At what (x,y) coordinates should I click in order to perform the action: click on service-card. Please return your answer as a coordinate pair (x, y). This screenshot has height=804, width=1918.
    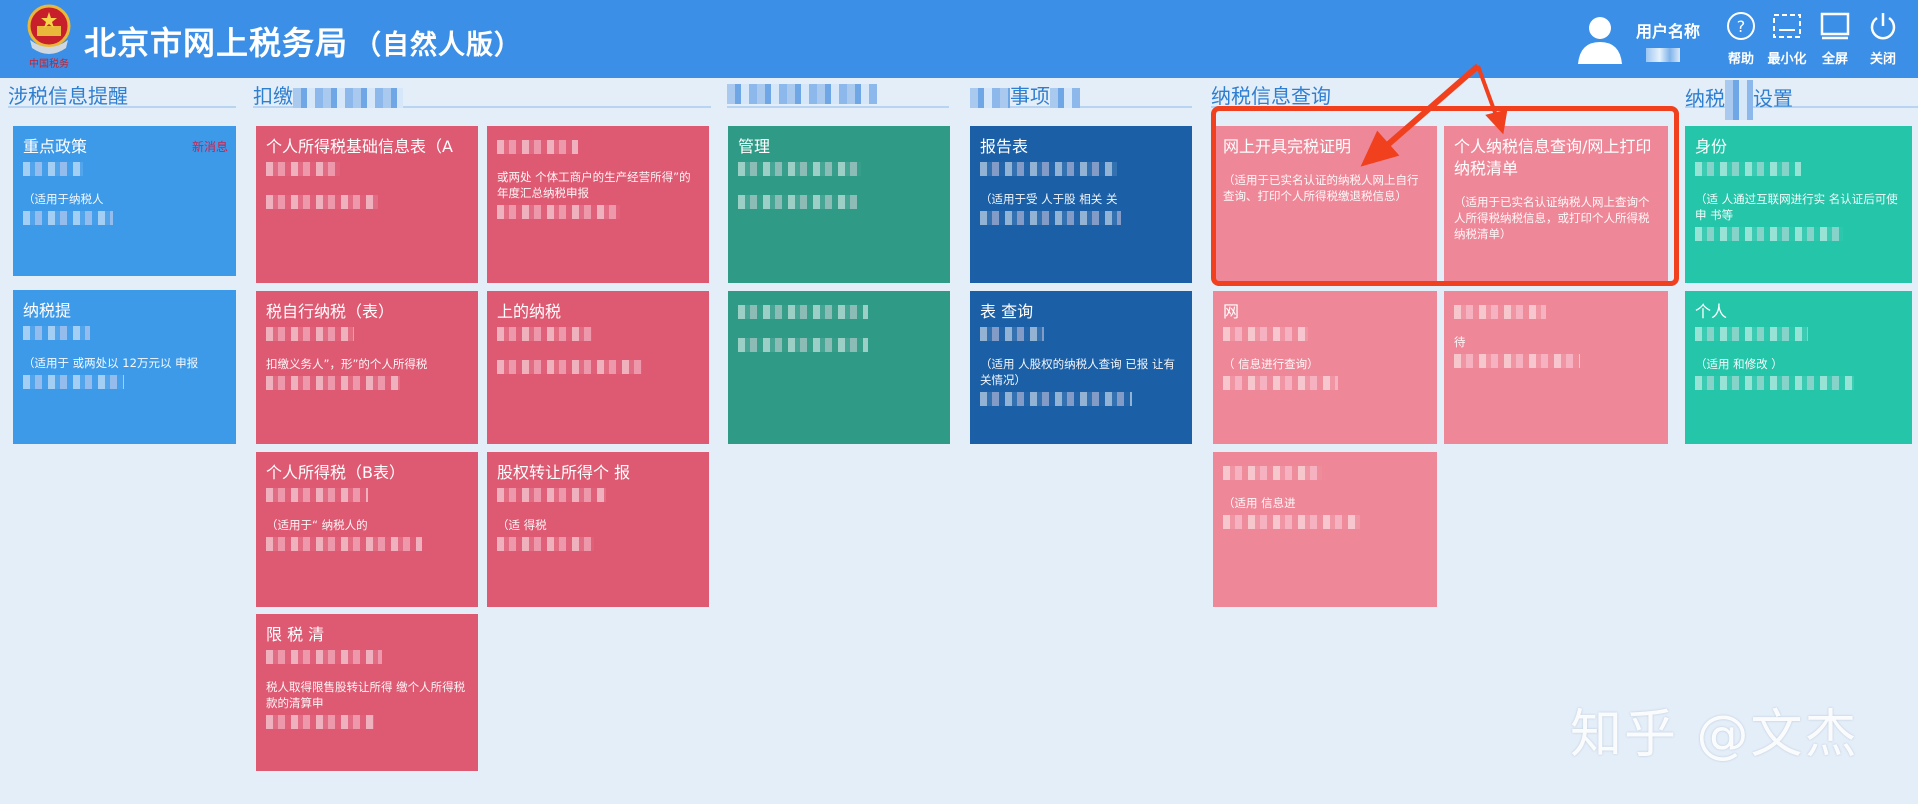
    Looking at the image, I should click on (839, 367).